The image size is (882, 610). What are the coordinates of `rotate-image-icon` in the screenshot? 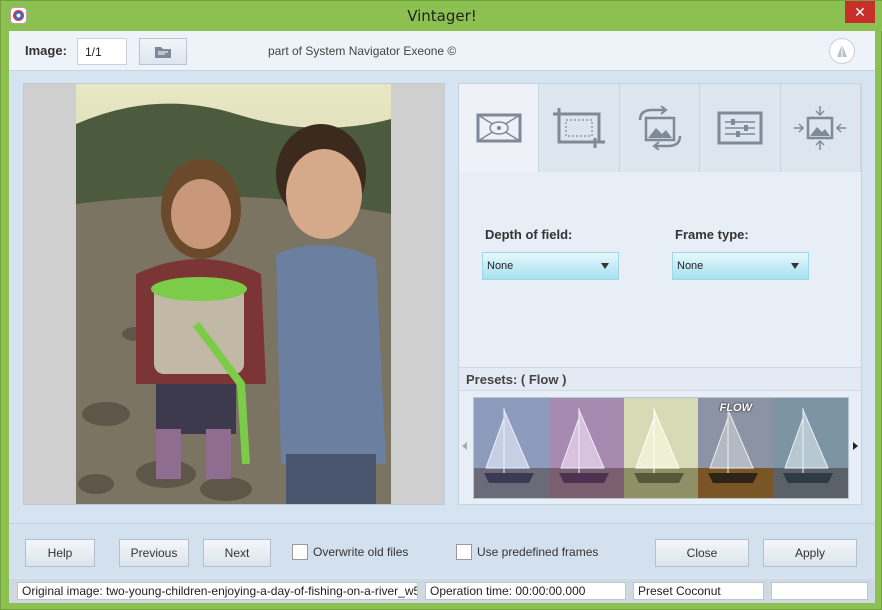 It's located at (659, 128).